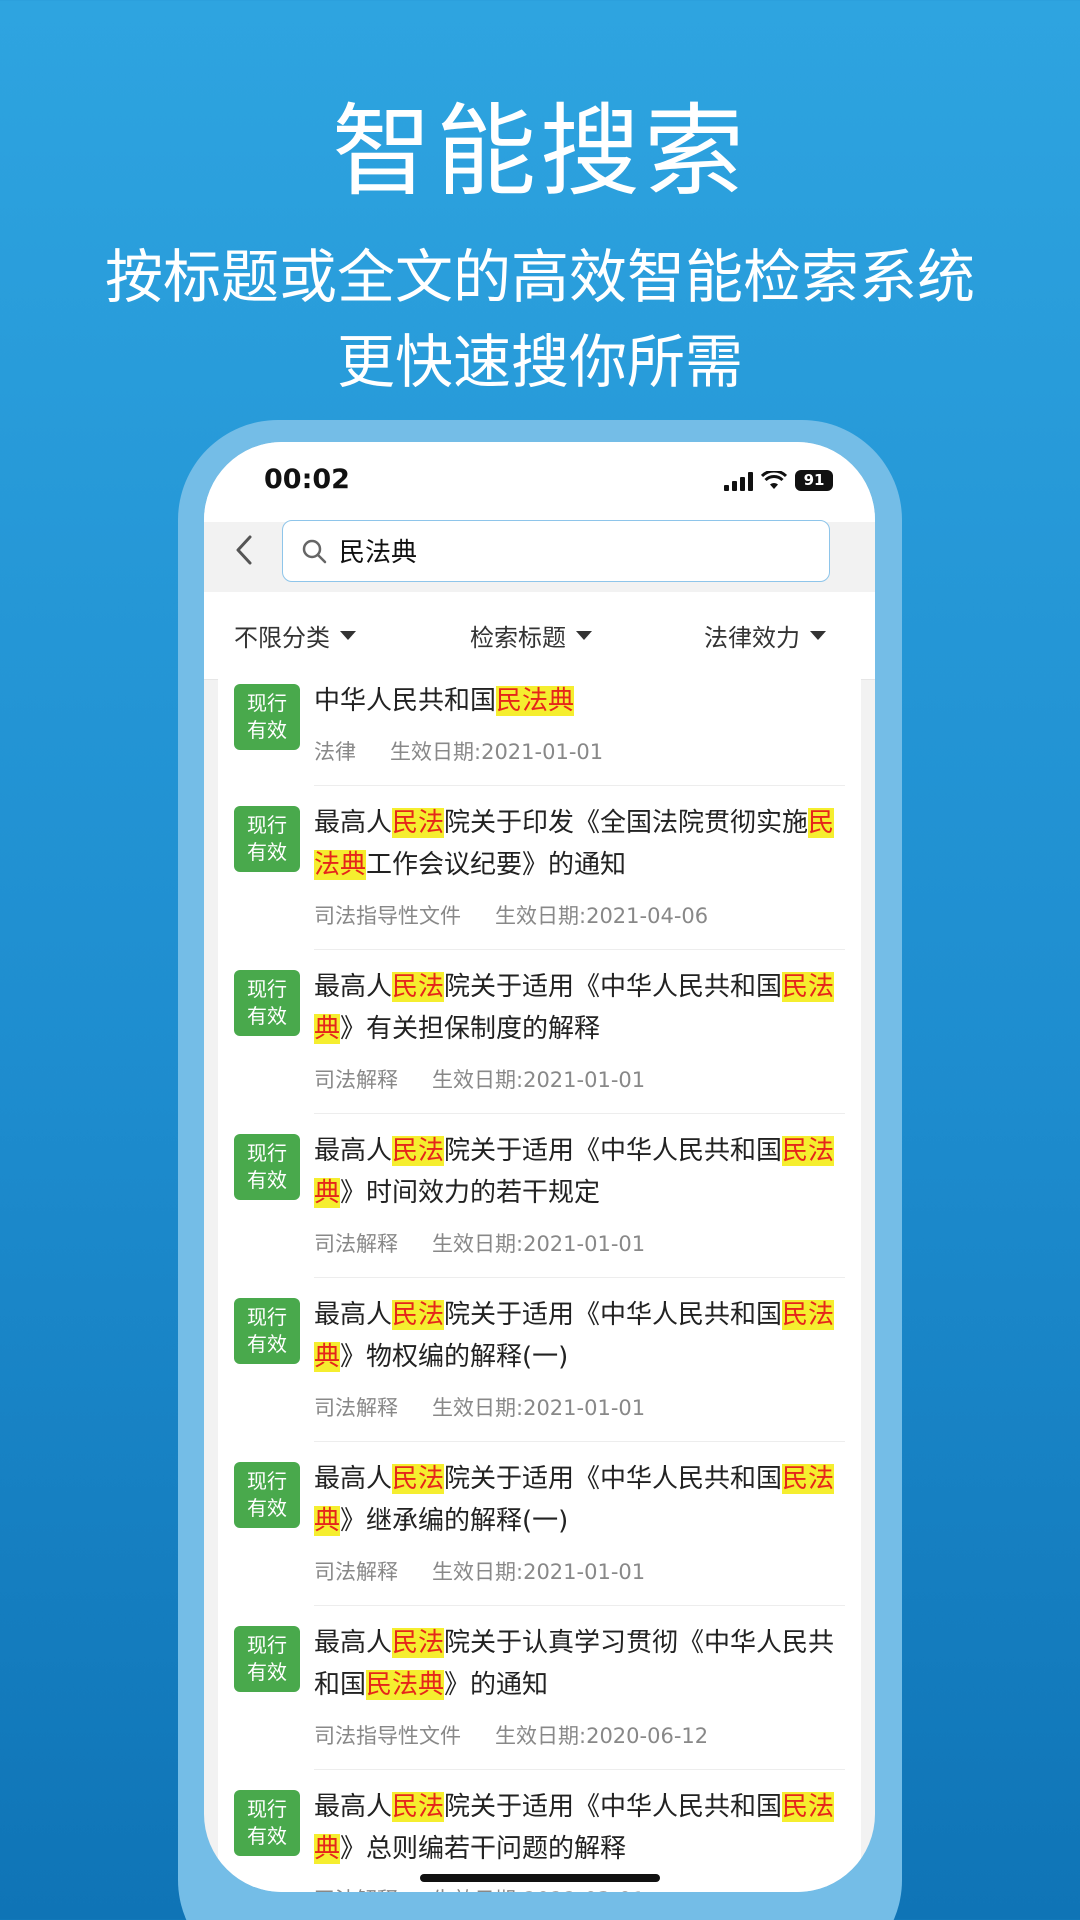 The height and width of the screenshot is (1920, 1080). I want to click on list-item: 现行 有效 中华人民共和国民法典 法律 生效日期:2021-01-01, so click(539, 725).